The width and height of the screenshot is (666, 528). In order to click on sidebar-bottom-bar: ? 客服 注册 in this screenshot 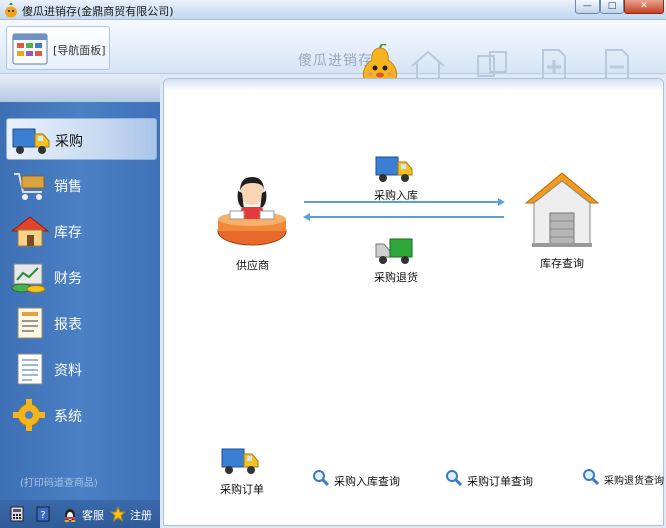, I will do `click(80, 514)`.